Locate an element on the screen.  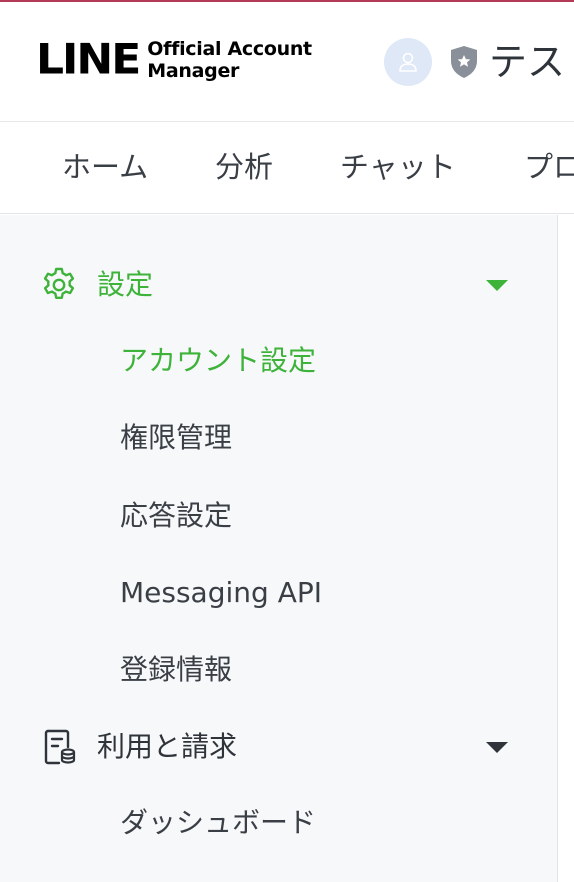
tab-home: ホーム is located at coordinates (105, 167).